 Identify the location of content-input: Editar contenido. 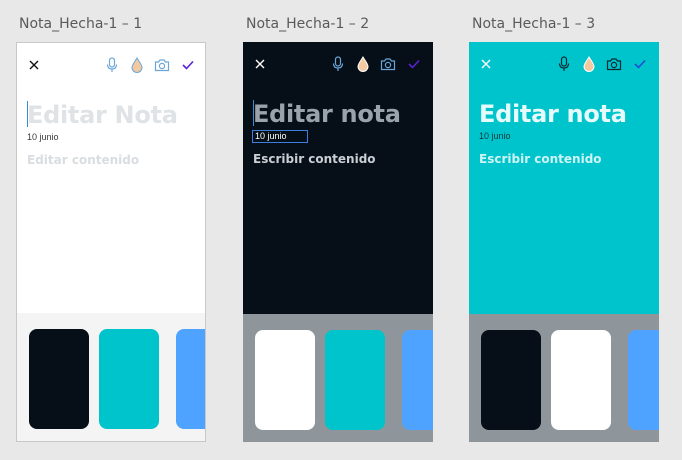
(83, 160).